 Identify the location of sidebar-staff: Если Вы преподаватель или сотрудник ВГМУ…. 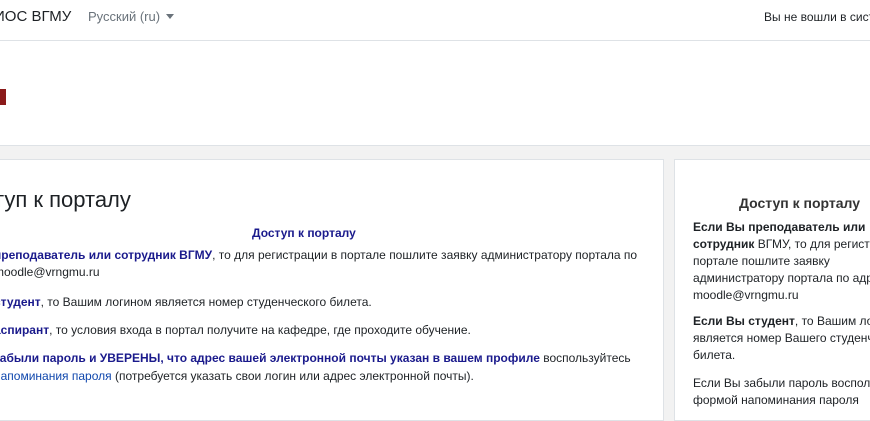
(781, 261).